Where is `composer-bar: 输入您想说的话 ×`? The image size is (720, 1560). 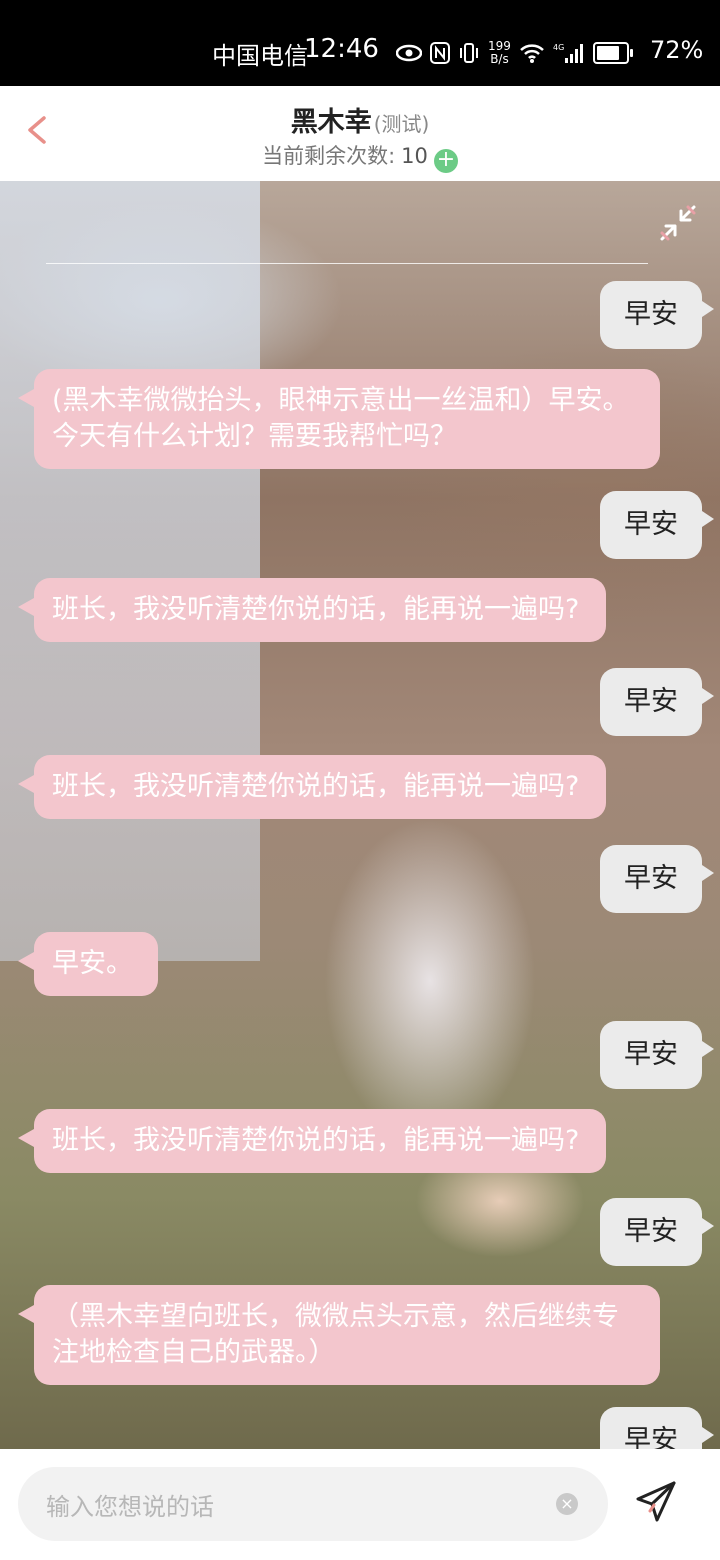
composer-bar: 输入您想说的话 × is located at coordinates (360, 1504).